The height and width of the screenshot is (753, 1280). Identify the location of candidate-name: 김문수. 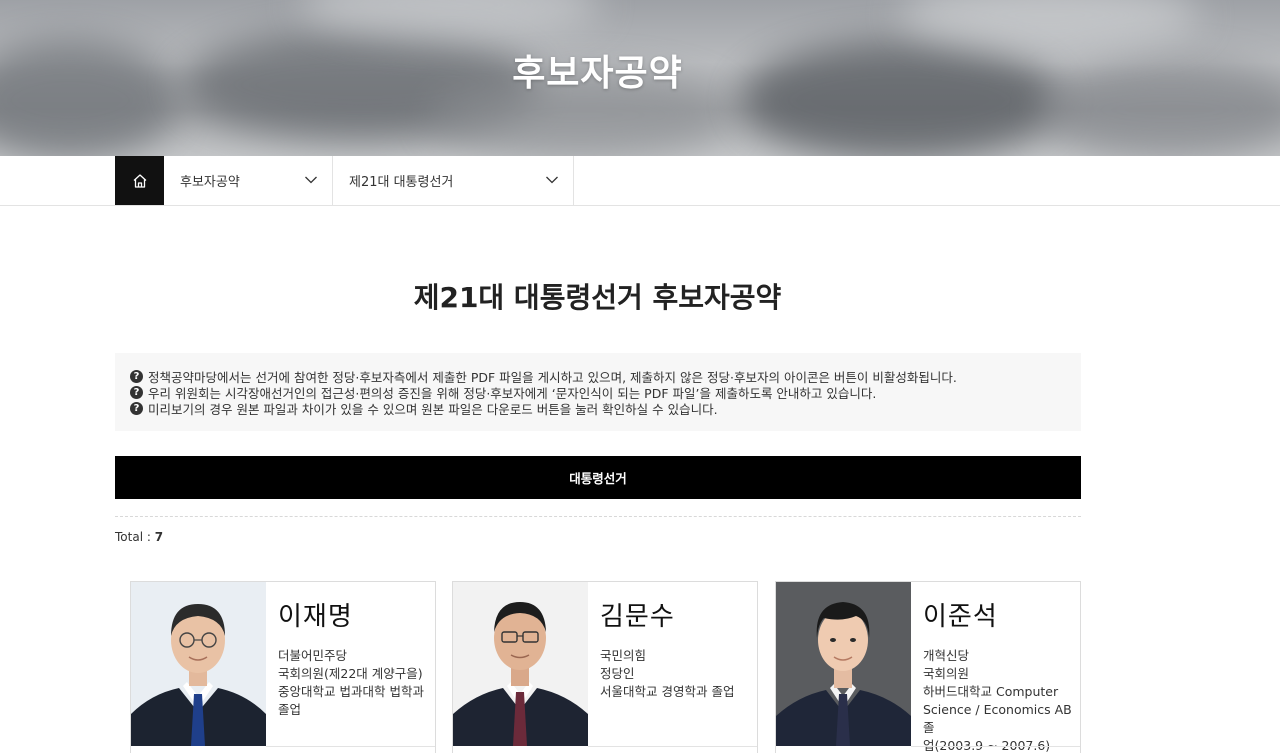
(637, 617).